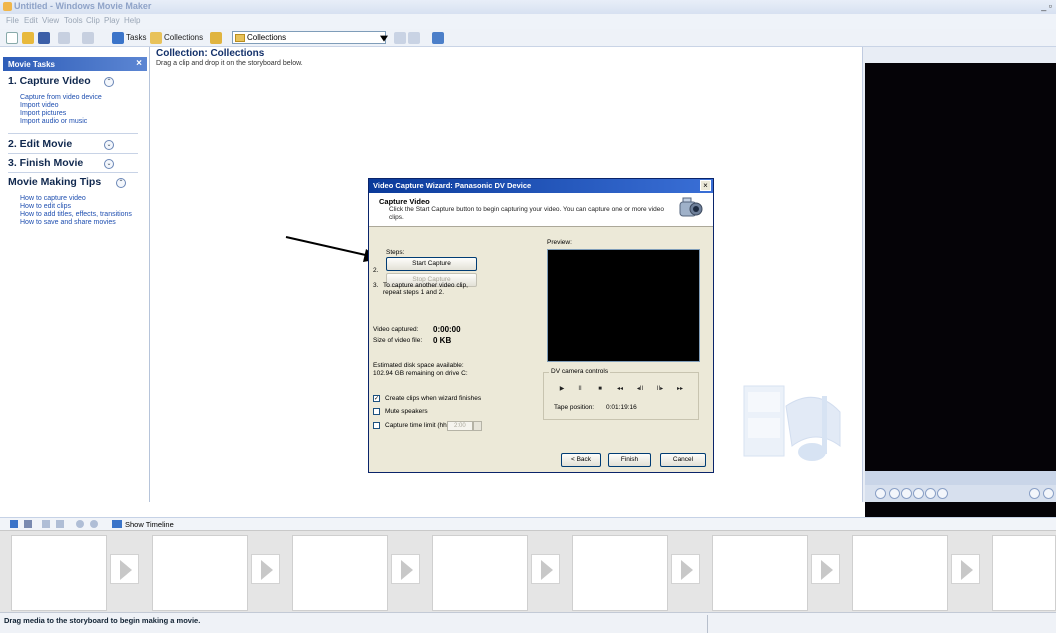 Image resolution: width=1056 pixels, height=633 pixels. What do you see at coordinates (88, 38) in the screenshot?
I see `redo-icon` at bounding box center [88, 38].